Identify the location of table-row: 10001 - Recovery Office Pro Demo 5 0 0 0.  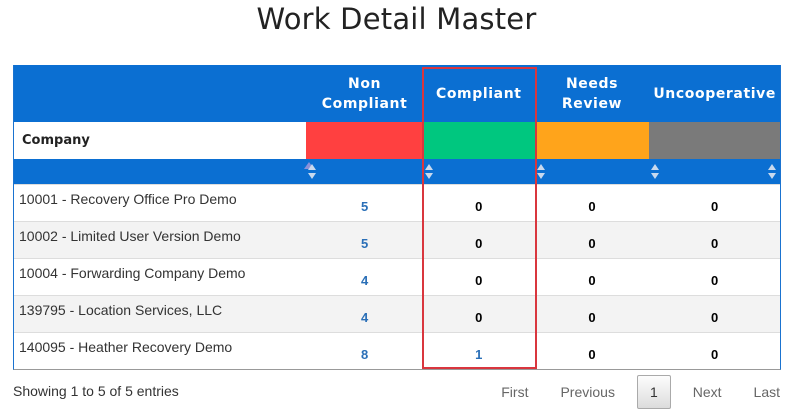
(397, 202).